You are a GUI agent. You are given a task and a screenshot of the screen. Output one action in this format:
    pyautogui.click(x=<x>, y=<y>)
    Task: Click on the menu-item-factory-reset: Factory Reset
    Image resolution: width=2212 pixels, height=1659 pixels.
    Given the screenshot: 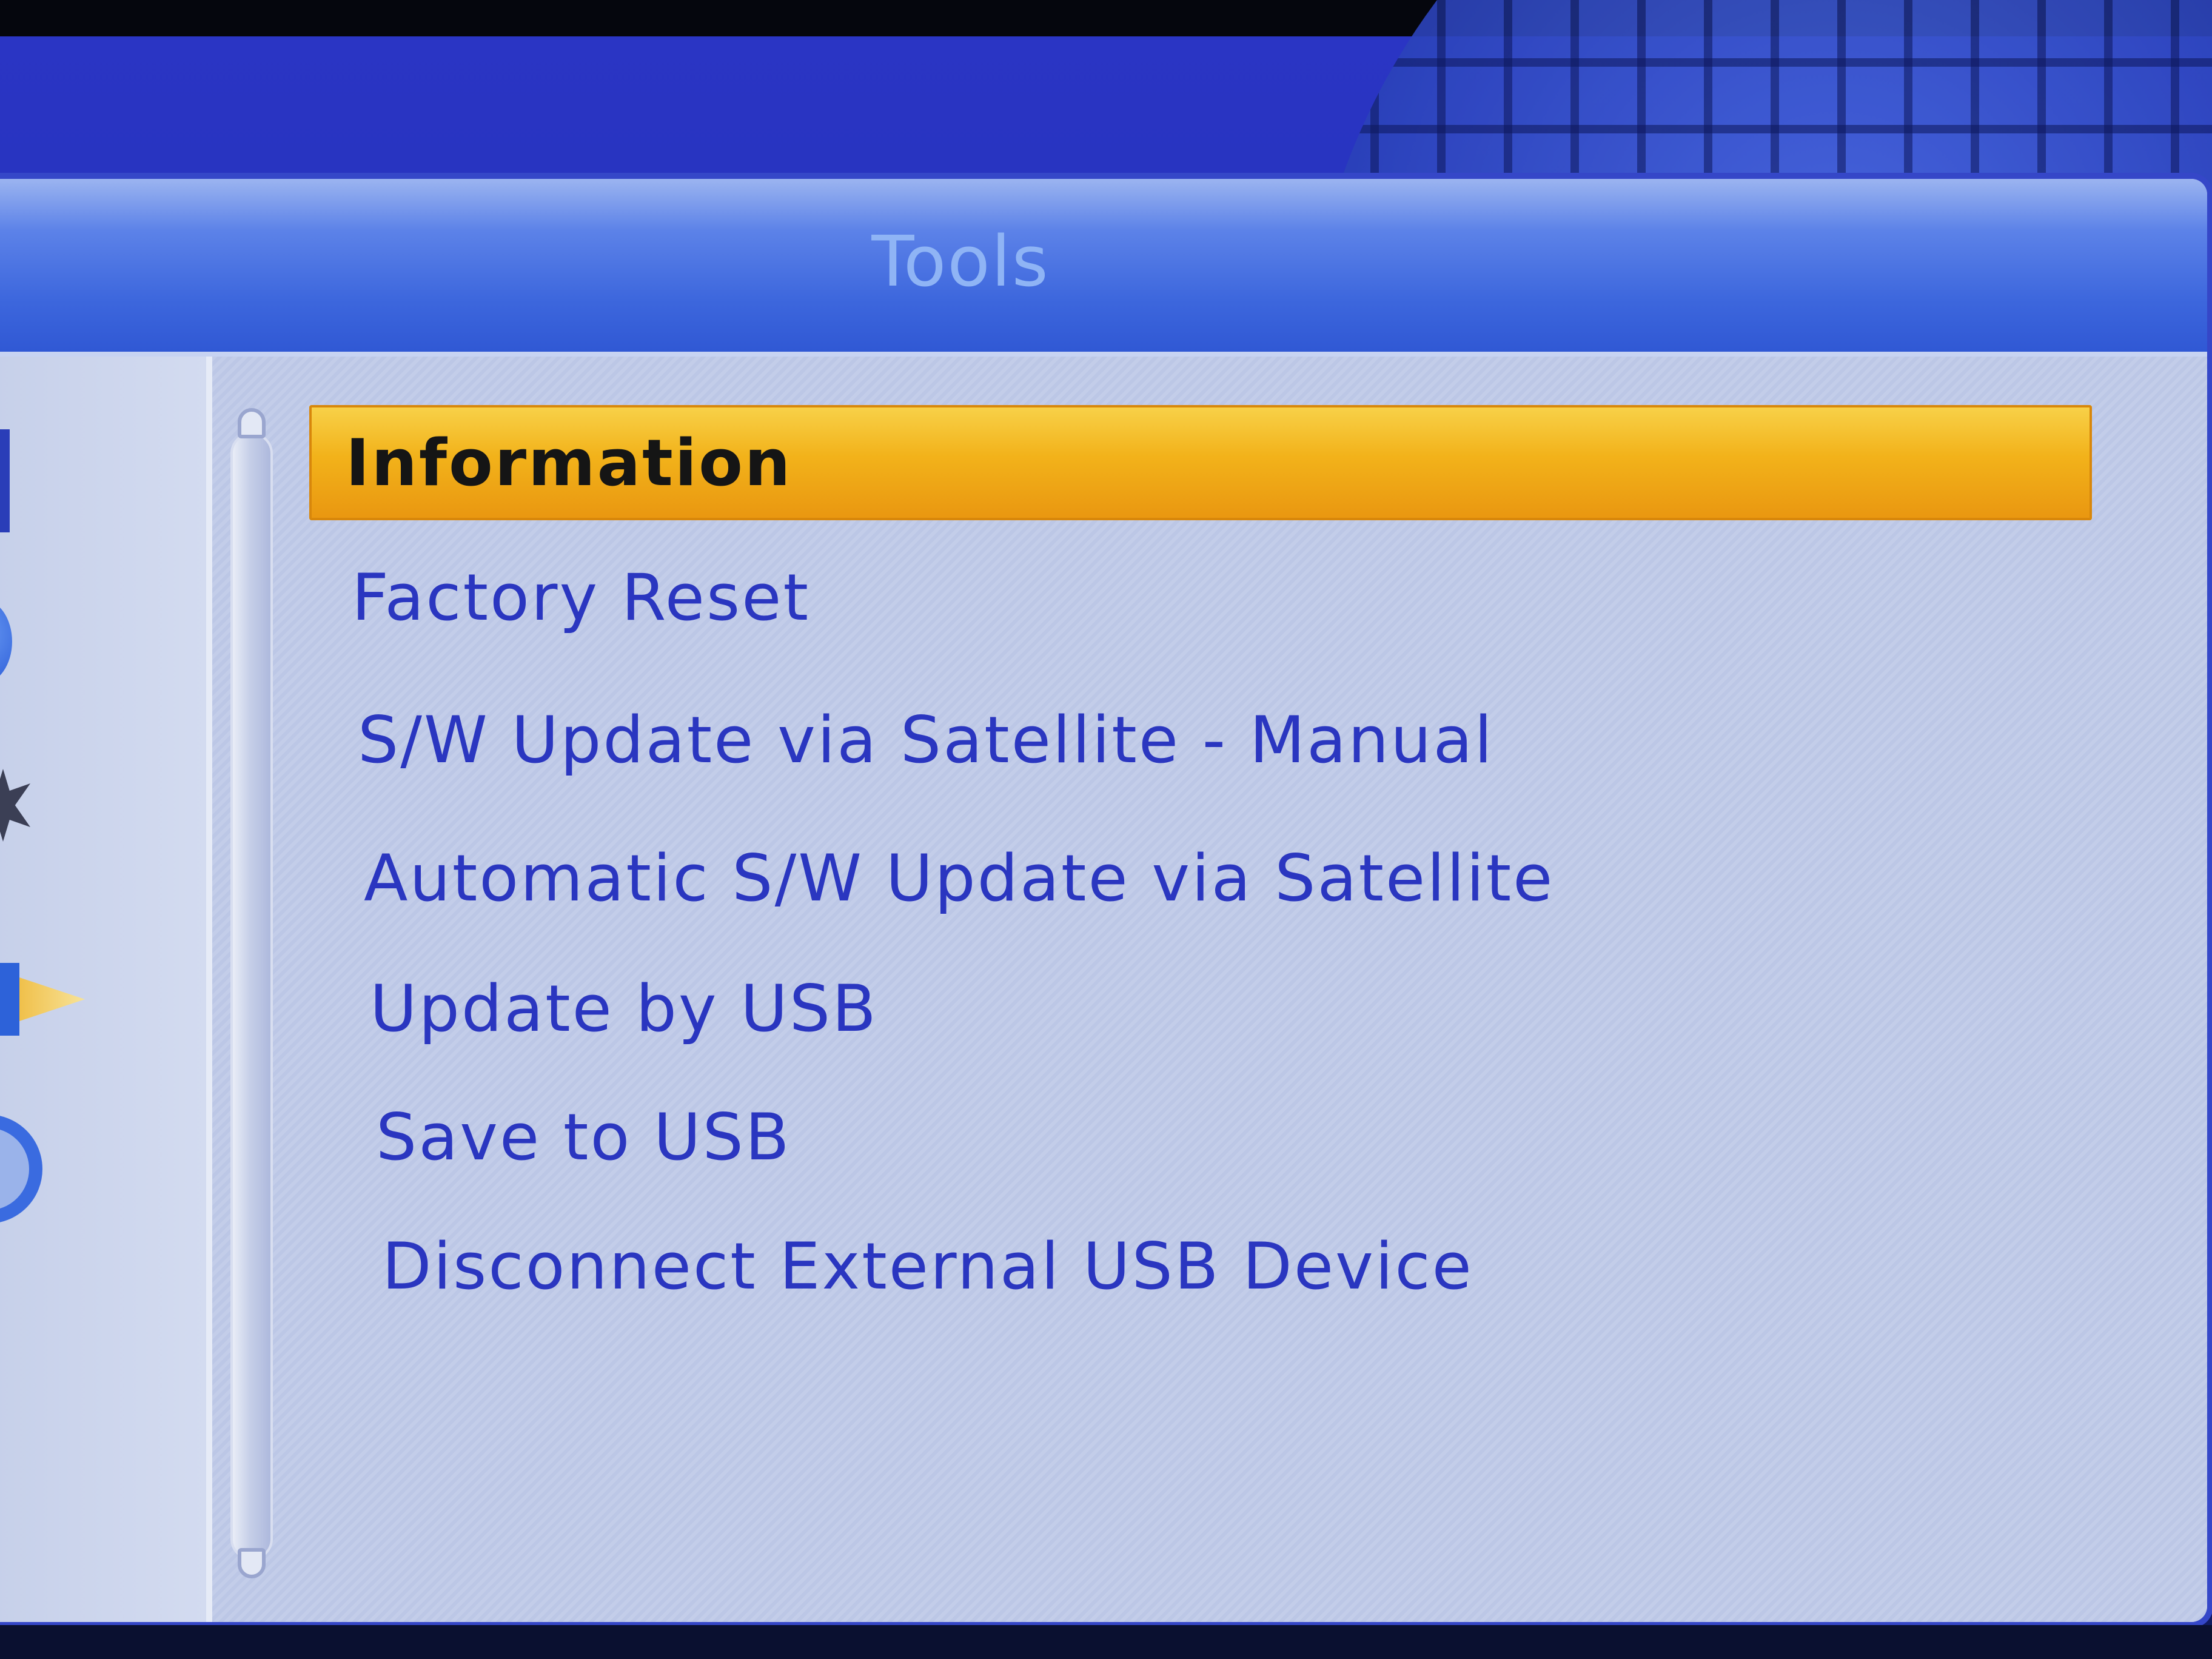 What is the action you would take?
    pyautogui.click(x=1200, y=597)
    